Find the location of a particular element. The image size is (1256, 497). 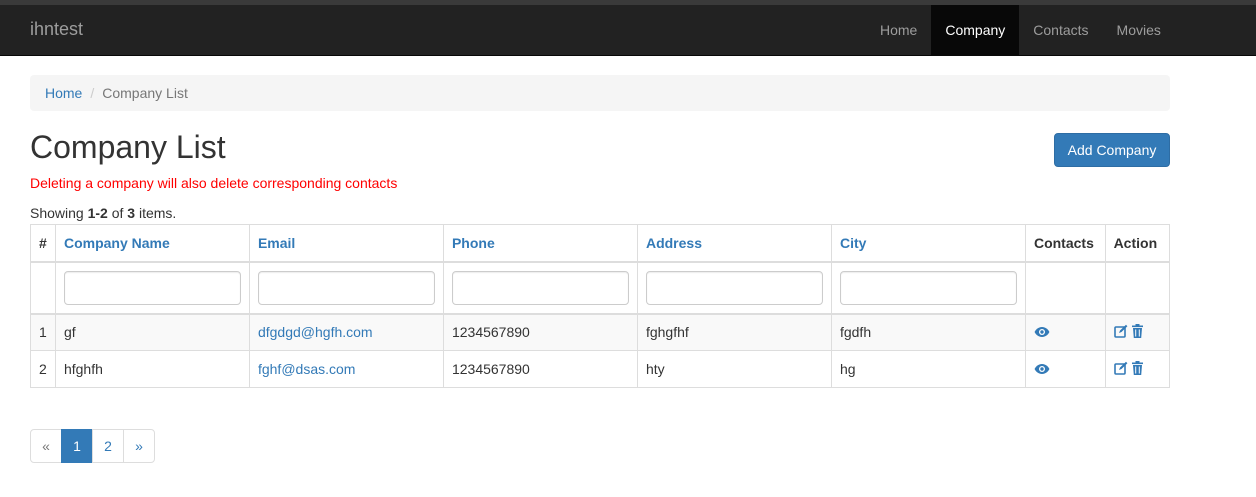

header-num: # is located at coordinates (43, 243).